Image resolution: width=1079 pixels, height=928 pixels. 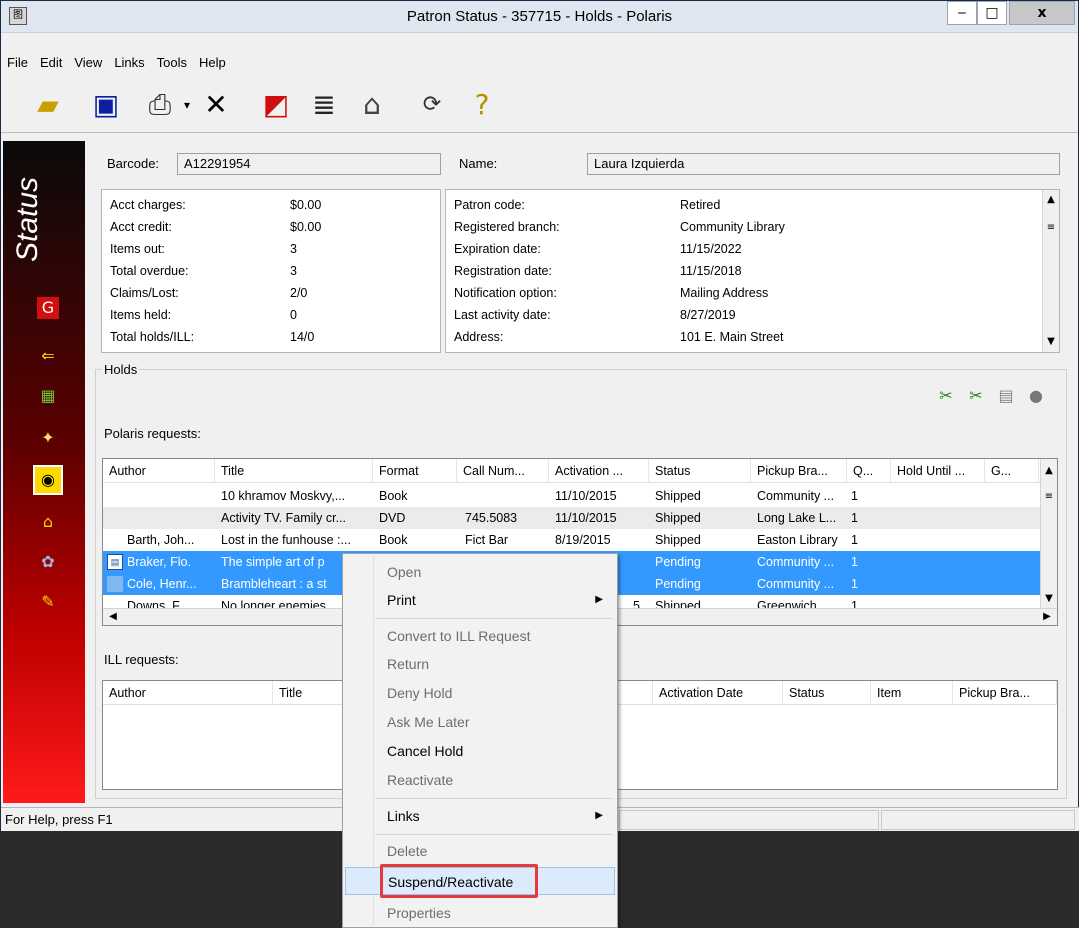 I want to click on save-icon: ▣, so click(x=106, y=105).